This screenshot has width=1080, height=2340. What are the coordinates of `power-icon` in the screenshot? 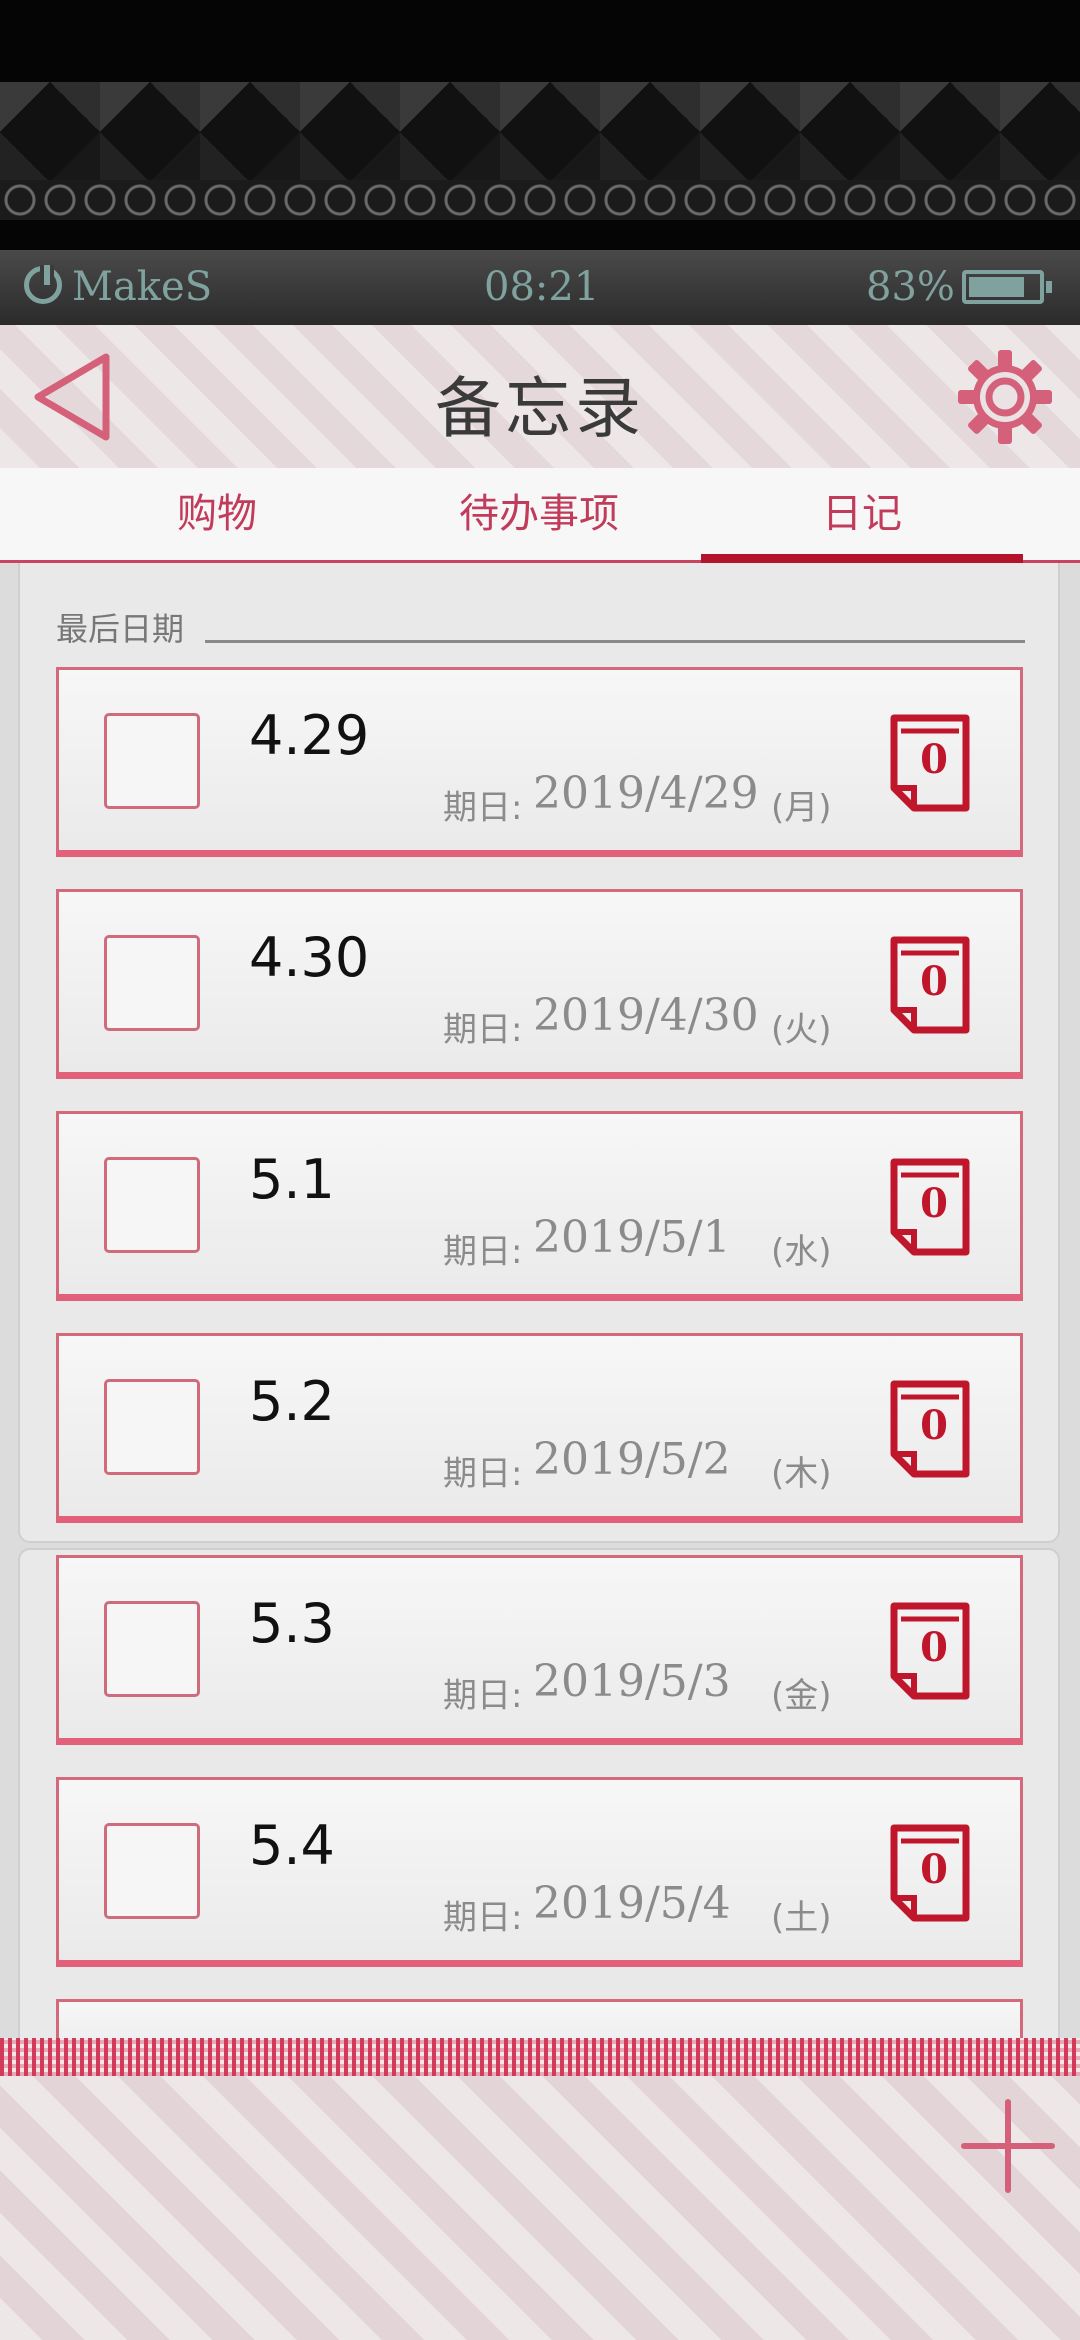 It's located at (43, 284).